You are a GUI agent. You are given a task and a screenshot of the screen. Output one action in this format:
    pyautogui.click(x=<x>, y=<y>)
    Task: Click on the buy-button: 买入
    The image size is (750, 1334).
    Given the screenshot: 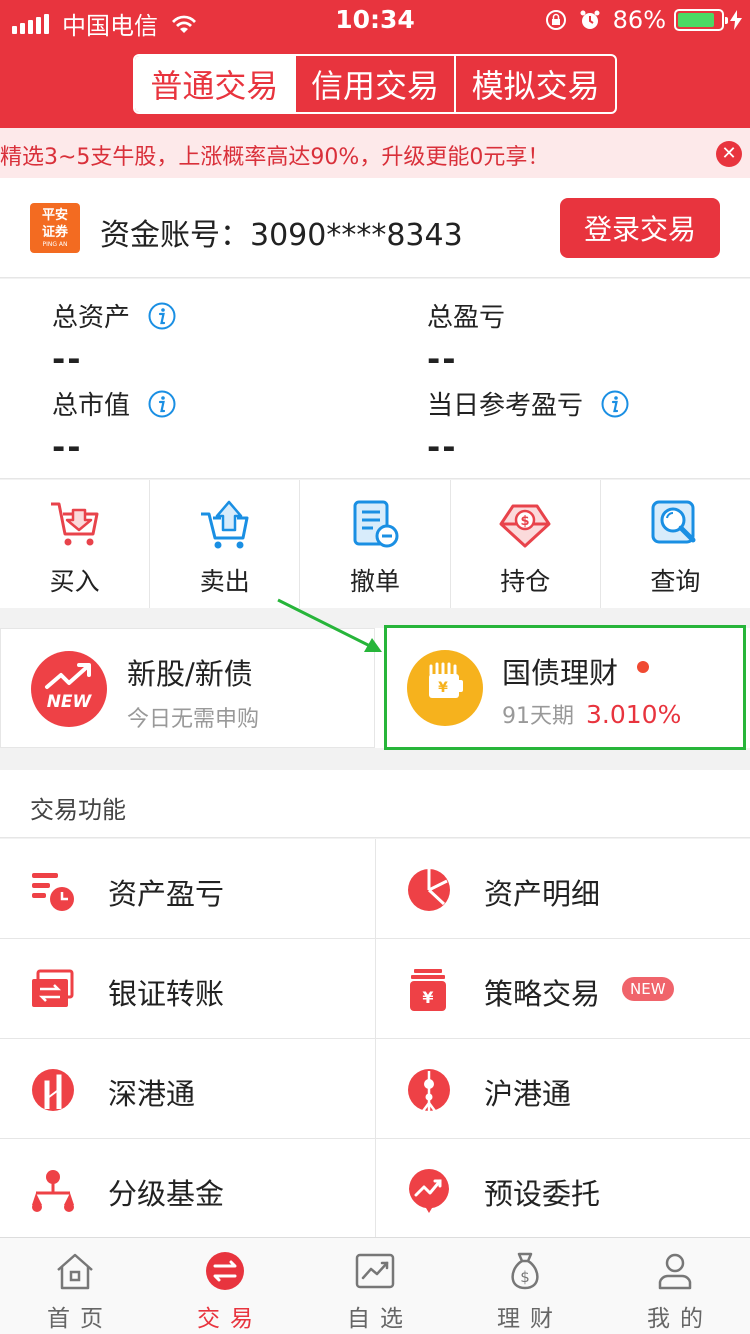 What is the action you would take?
    pyautogui.click(x=75, y=544)
    